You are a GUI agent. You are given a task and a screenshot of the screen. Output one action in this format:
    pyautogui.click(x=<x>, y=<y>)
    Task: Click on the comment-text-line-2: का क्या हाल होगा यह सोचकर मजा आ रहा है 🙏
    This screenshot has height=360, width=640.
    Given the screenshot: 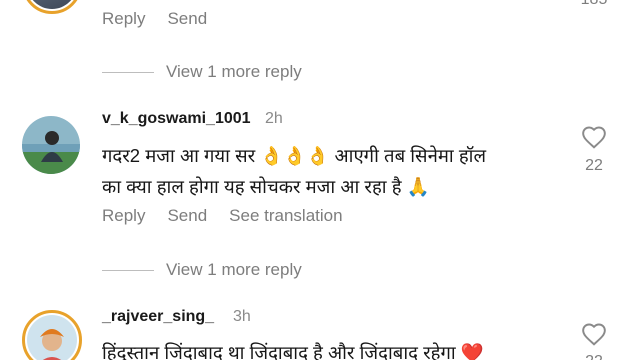 What is the action you would take?
    pyautogui.click(x=266, y=186)
    